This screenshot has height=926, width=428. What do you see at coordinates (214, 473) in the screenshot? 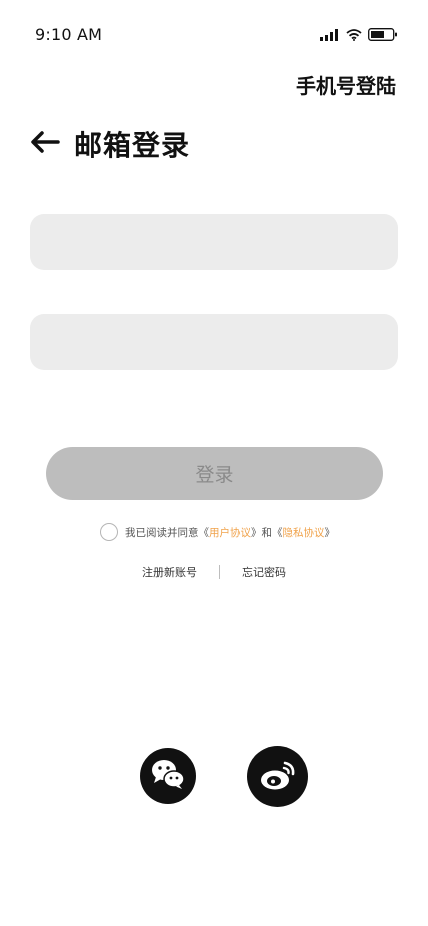
I see `login-button: 登录` at bounding box center [214, 473].